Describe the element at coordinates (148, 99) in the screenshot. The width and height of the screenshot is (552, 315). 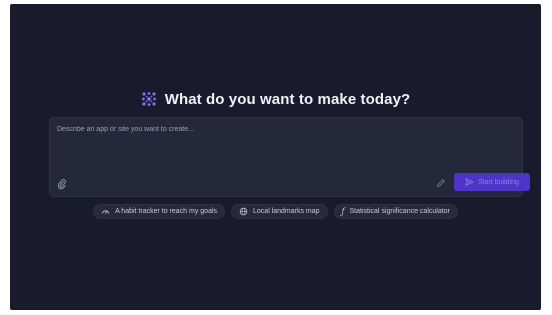
I see `grid-spark-logo` at that location.